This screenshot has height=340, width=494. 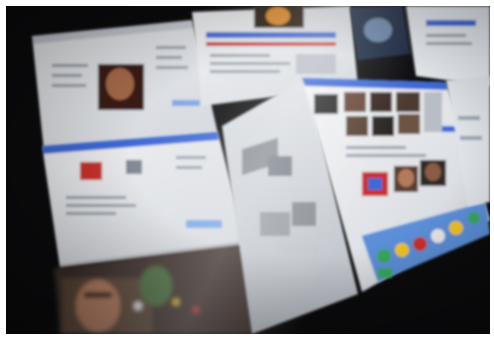 What do you see at coordinates (125, 86) in the screenshot?
I see `window-top-left` at bounding box center [125, 86].